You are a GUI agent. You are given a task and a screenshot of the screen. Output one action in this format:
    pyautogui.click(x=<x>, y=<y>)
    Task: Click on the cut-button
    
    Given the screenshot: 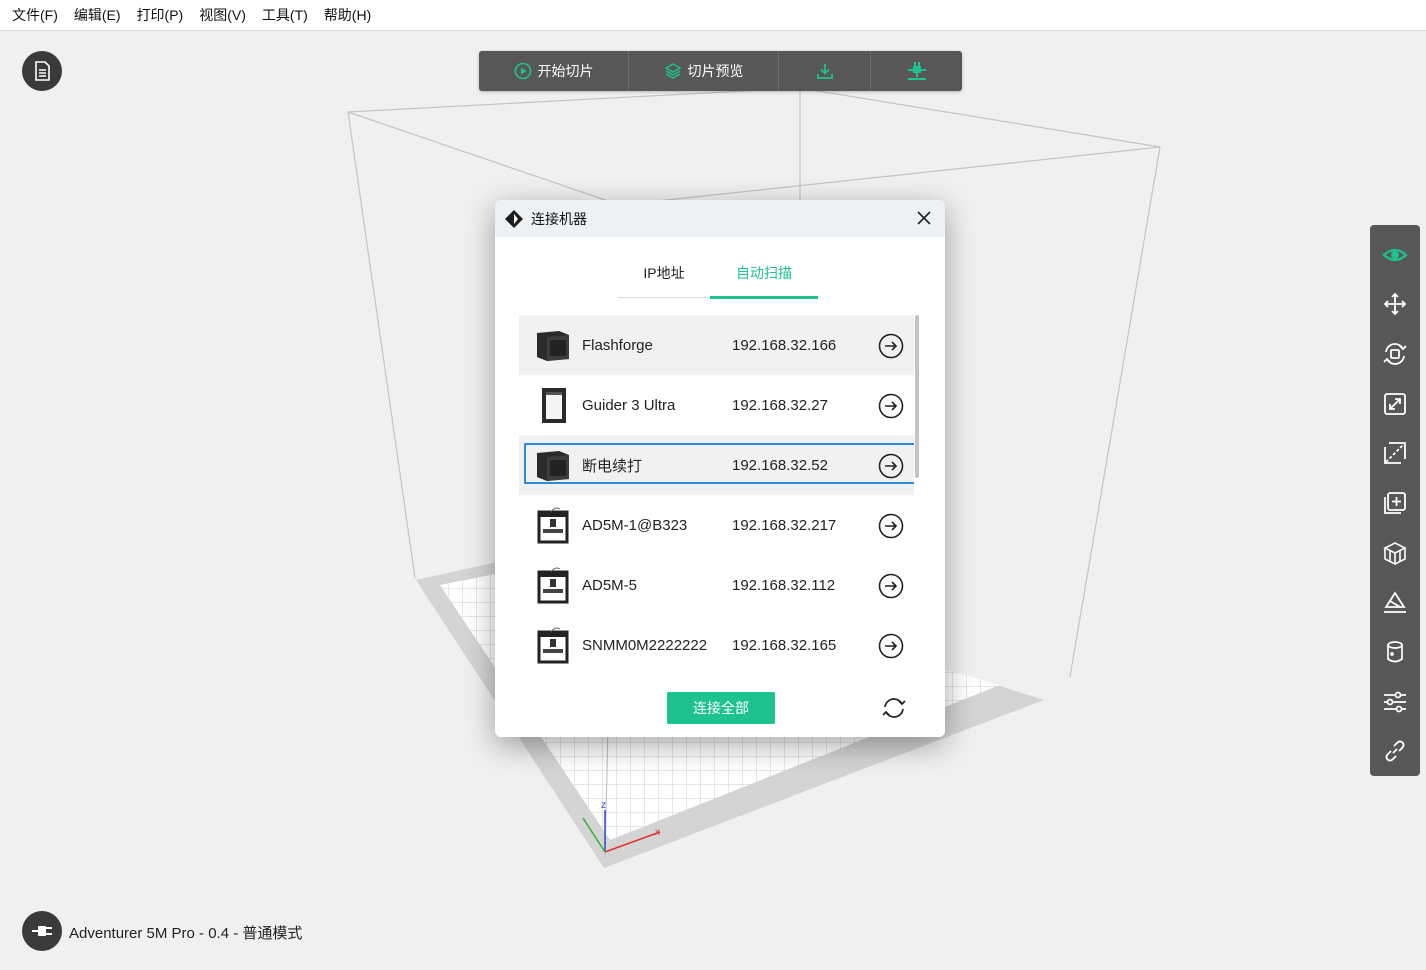 What is the action you would take?
    pyautogui.click(x=1395, y=454)
    